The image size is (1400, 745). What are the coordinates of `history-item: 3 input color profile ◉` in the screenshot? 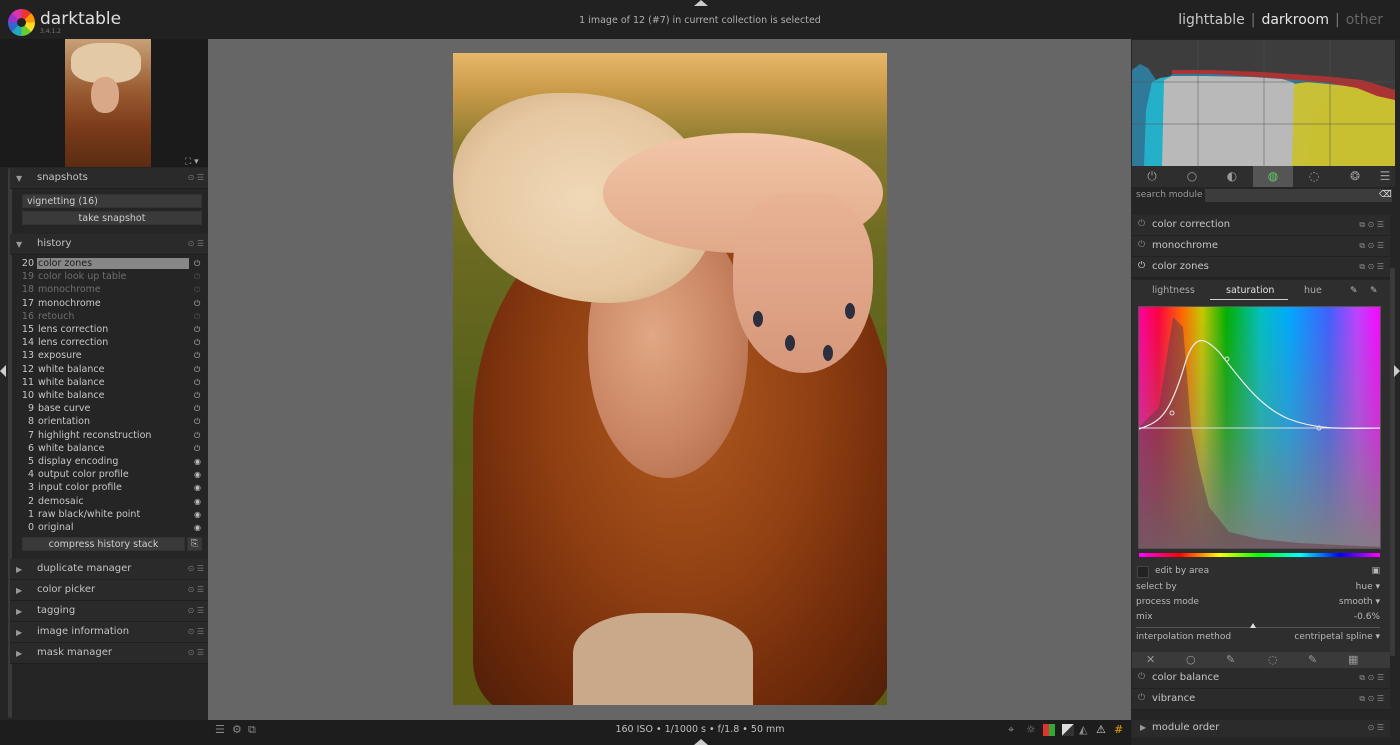 It's located at (114, 488).